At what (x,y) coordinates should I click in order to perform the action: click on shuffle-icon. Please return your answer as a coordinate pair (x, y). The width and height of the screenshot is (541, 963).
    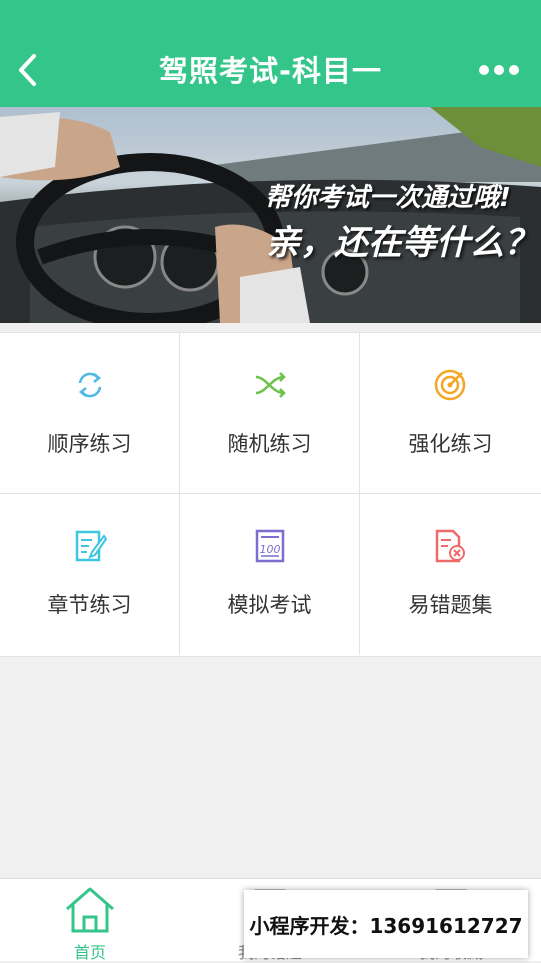
    Looking at the image, I should click on (270, 385).